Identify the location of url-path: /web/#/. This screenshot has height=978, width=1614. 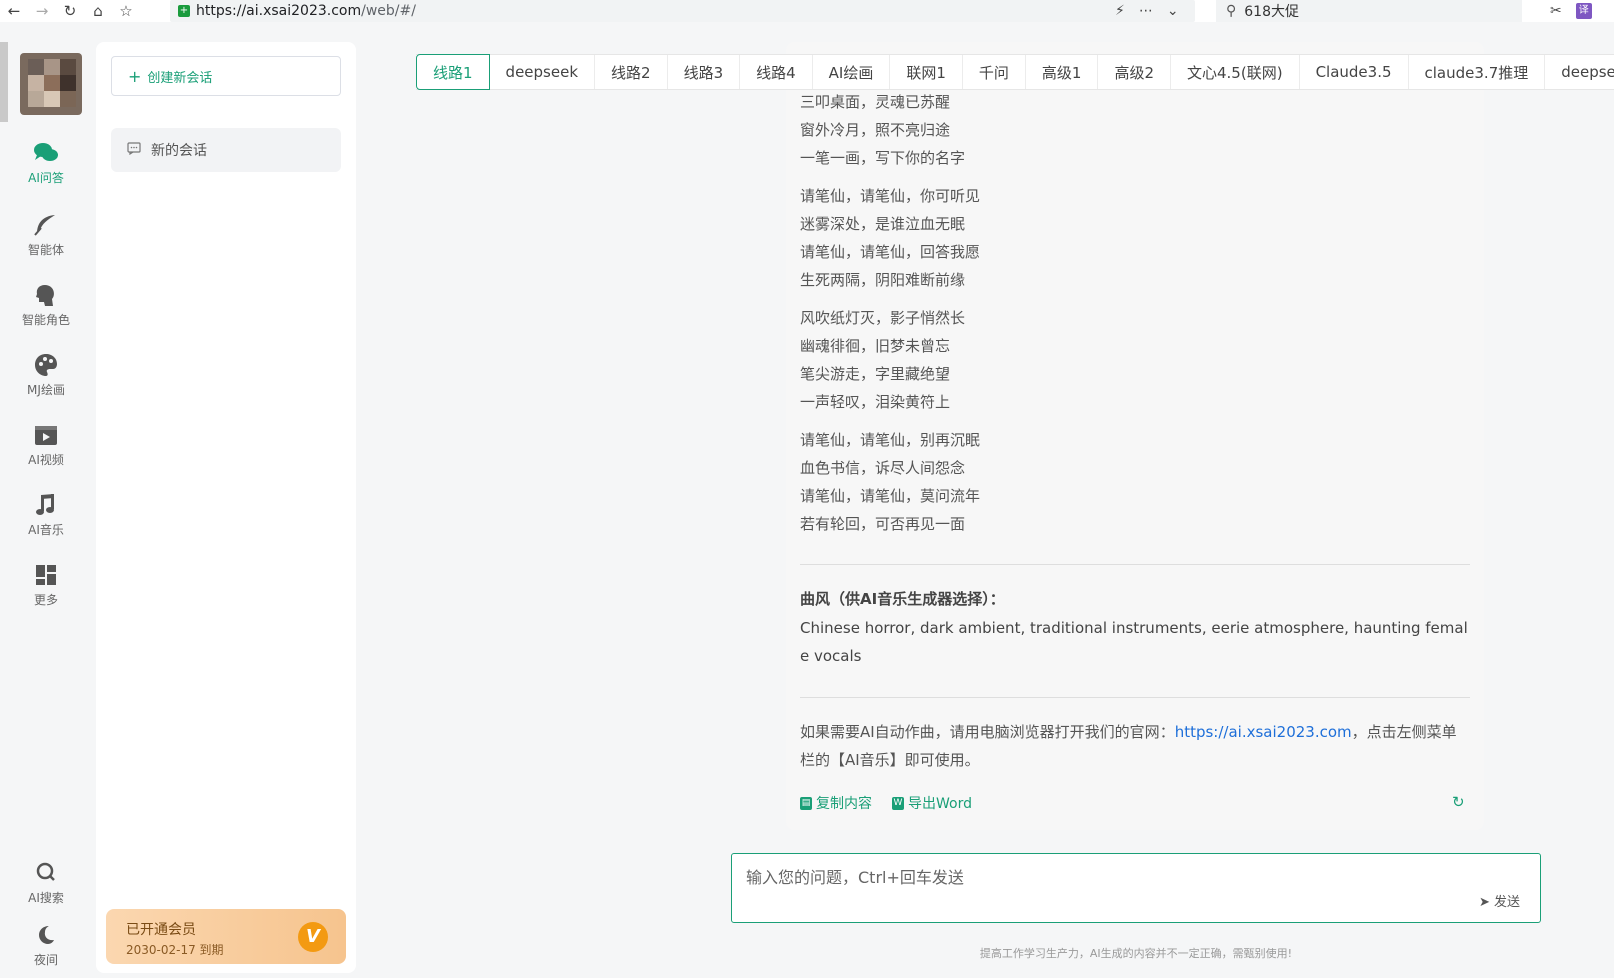
(388, 11).